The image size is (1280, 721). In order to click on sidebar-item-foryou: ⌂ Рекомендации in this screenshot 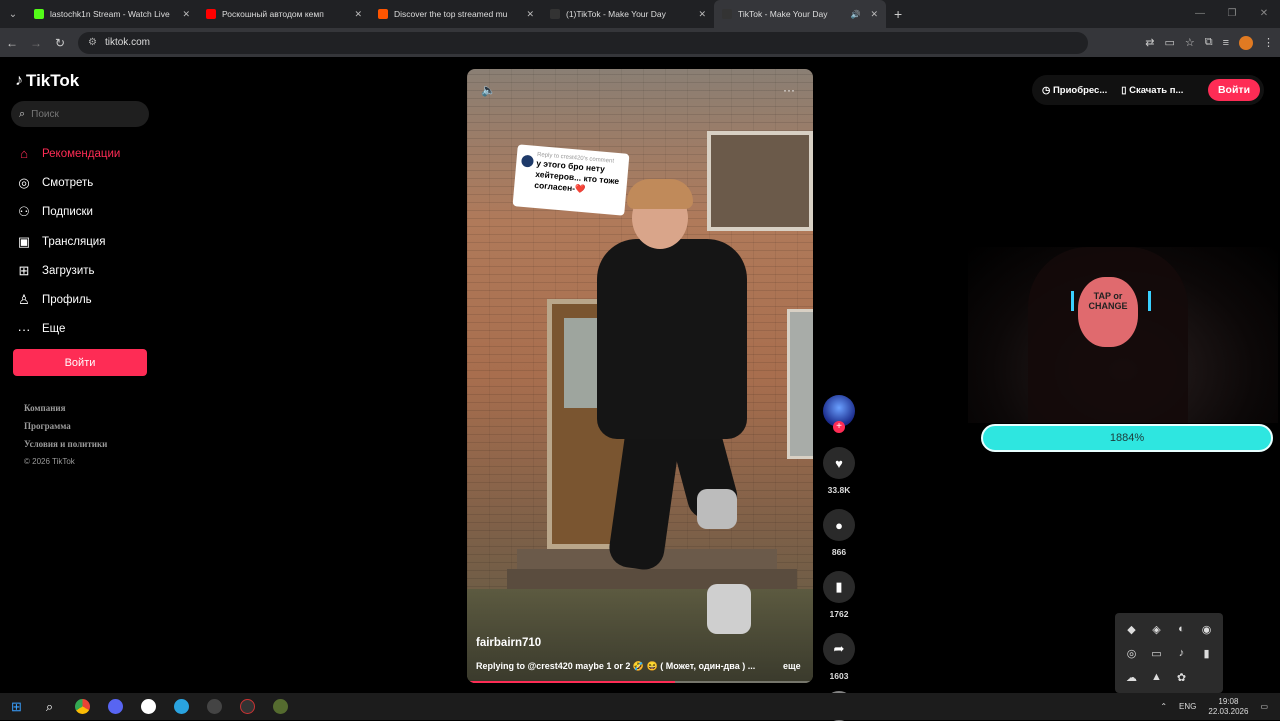, I will do `click(85, 153)`.